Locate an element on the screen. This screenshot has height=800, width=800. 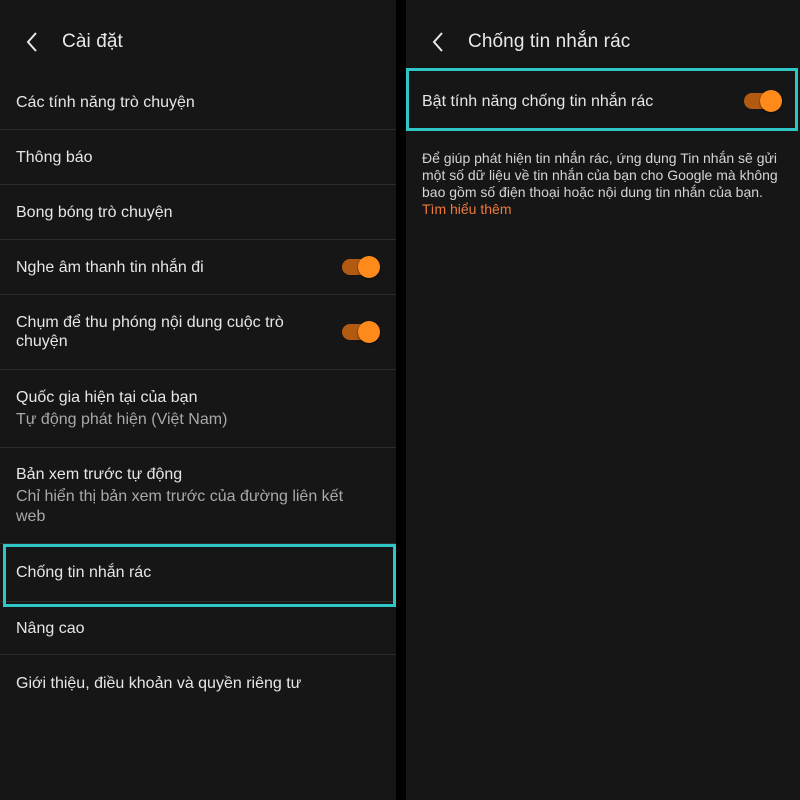
settings-item-label: Bản xem trước tự động is located at coordinates (99, 474).